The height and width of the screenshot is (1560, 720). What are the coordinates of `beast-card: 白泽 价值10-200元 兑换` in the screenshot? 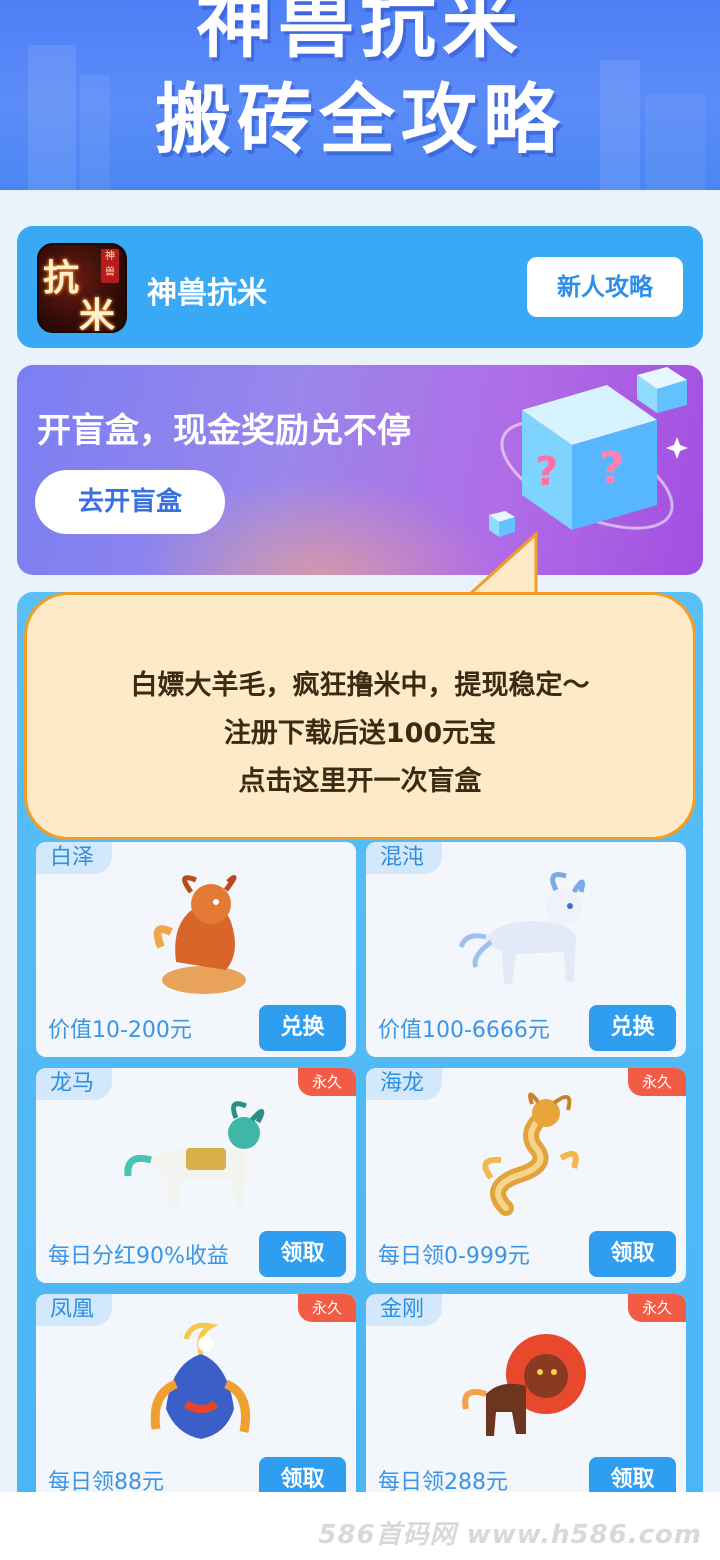 It's located at (196, 949).